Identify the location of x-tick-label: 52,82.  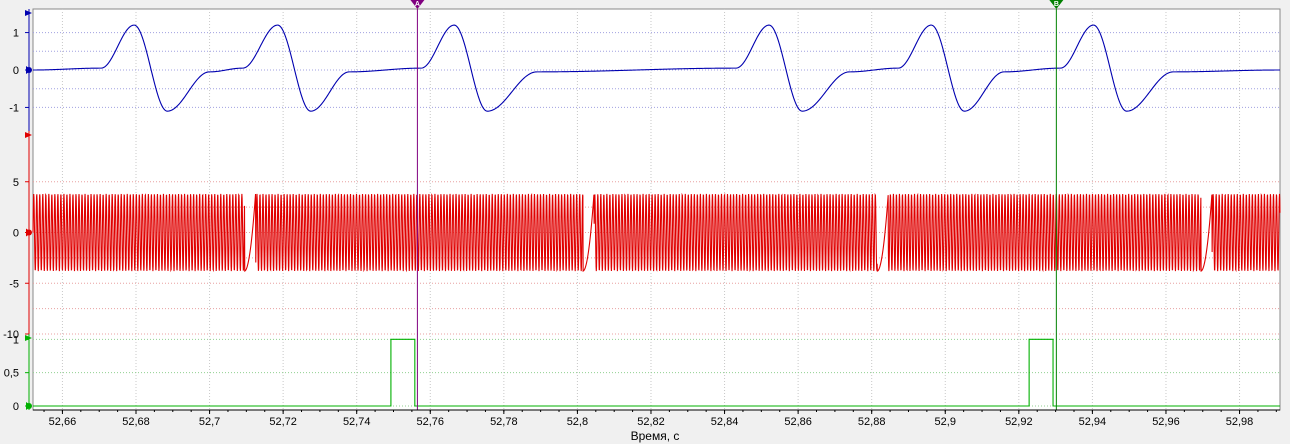
(651, 422).